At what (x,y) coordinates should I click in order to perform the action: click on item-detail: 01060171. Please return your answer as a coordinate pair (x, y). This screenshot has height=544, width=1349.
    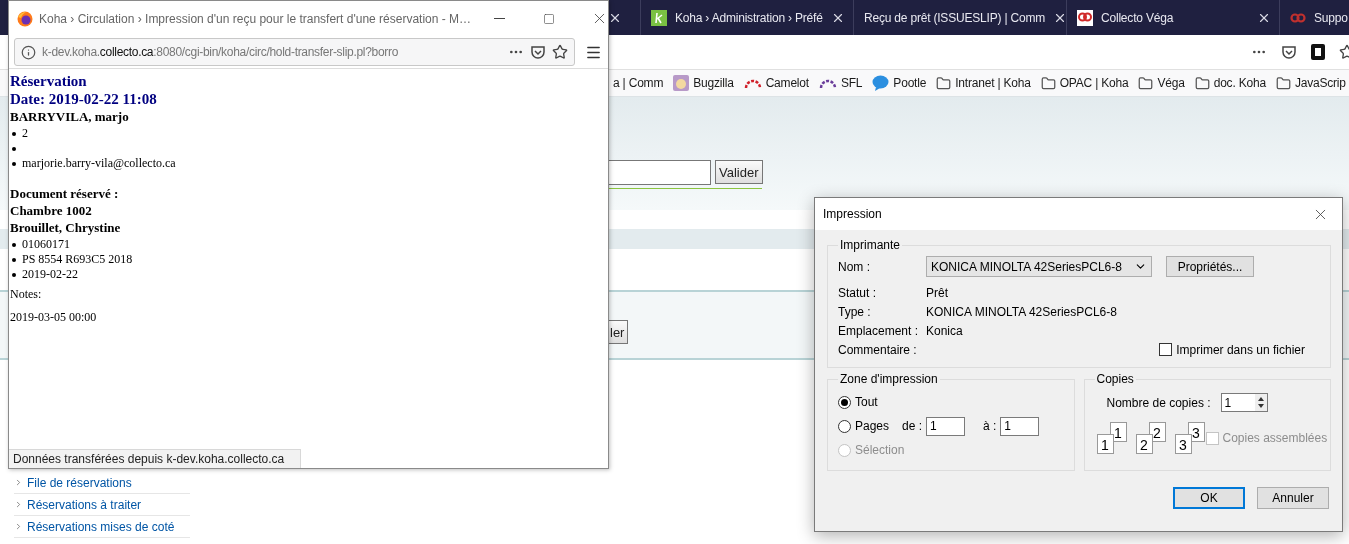
    Looking at the image, I should click on (46, 244).